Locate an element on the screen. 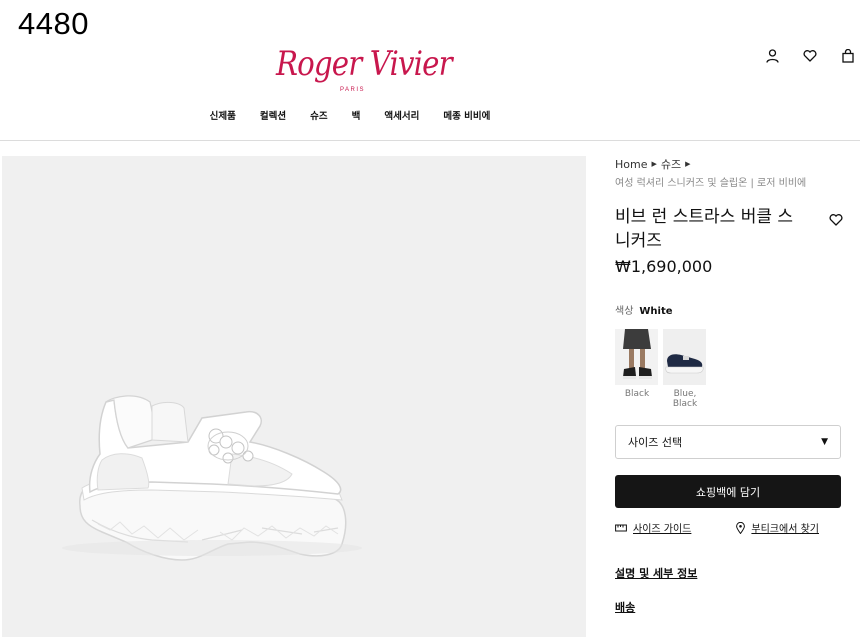  sneaker-illustration is located at coordinates (212, 478).